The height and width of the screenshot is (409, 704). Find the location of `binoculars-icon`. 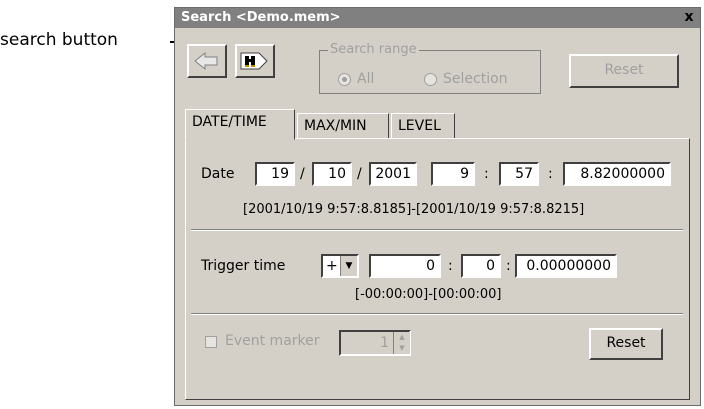

binoculars-icon is located at coordinates (254, 61).